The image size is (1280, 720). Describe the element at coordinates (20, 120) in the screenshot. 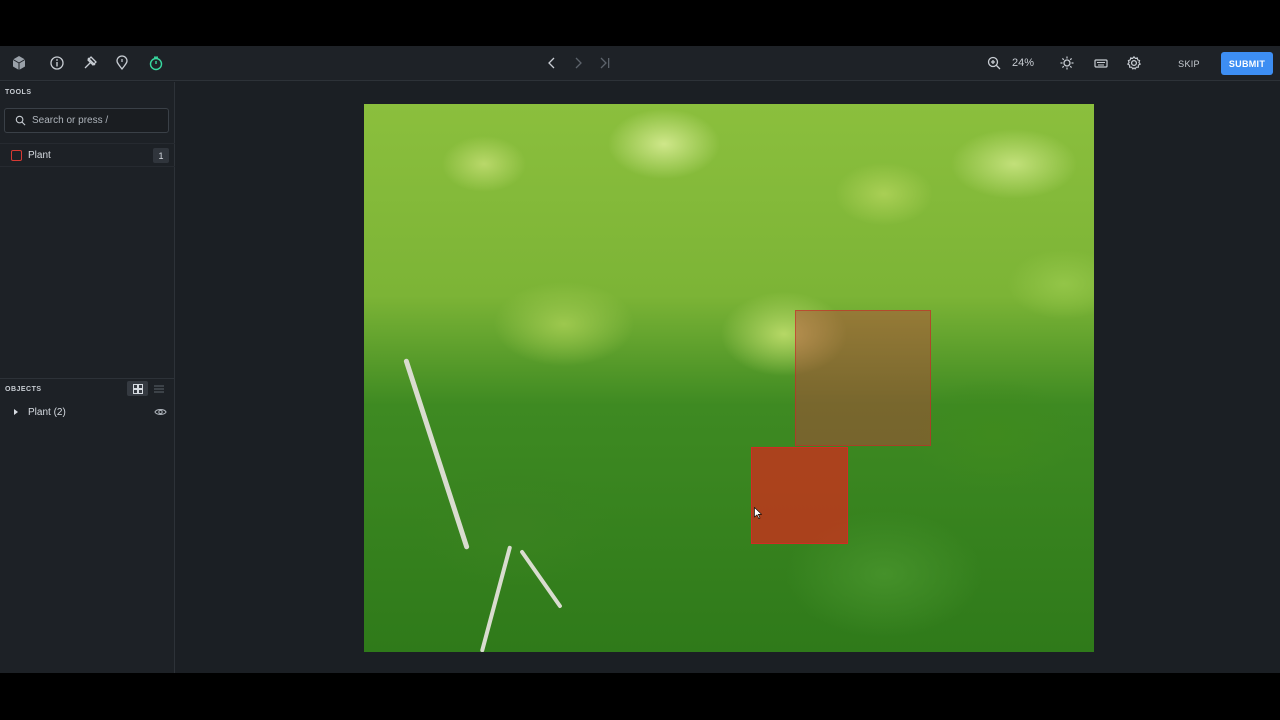

I see `search-icon` at that location.